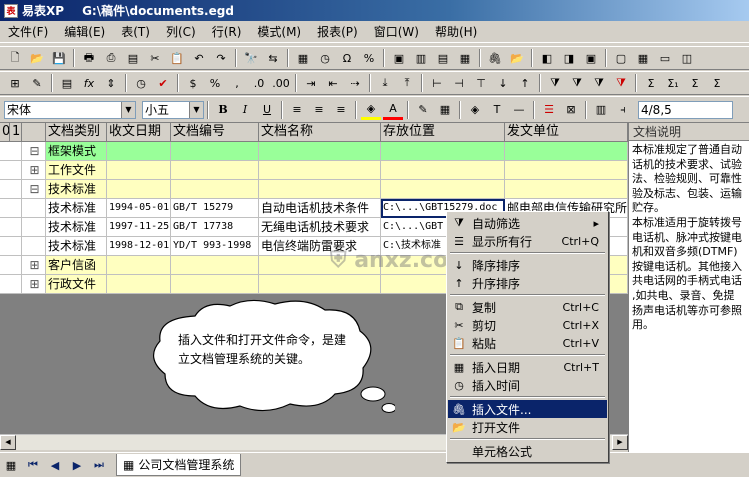 The height and width of the screenshot is (477, 749). What do you see at coordinates (267, 110) in the screenshot?
I see `underline-icon: U` at bounding box center [267, 110].